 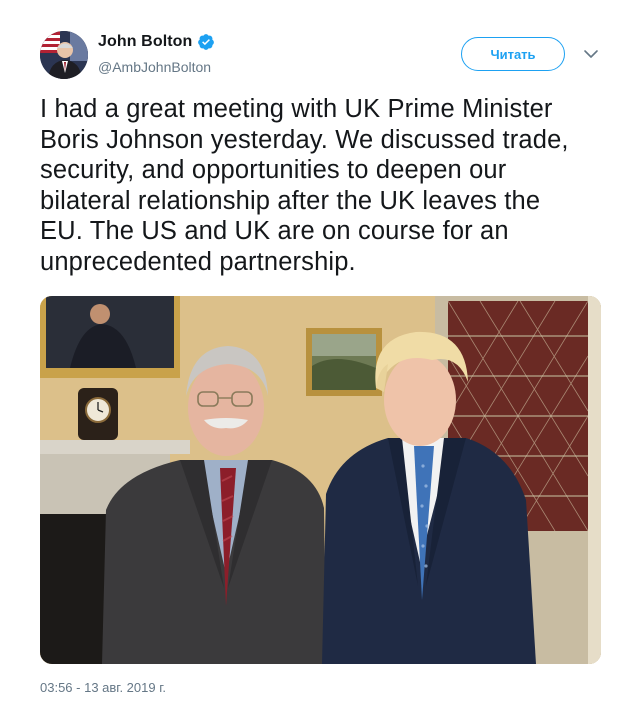 What do you see at coordinates (591, 53) in the screenshot?
I see `chevron-down-icon` at bounding box center [591, 53].